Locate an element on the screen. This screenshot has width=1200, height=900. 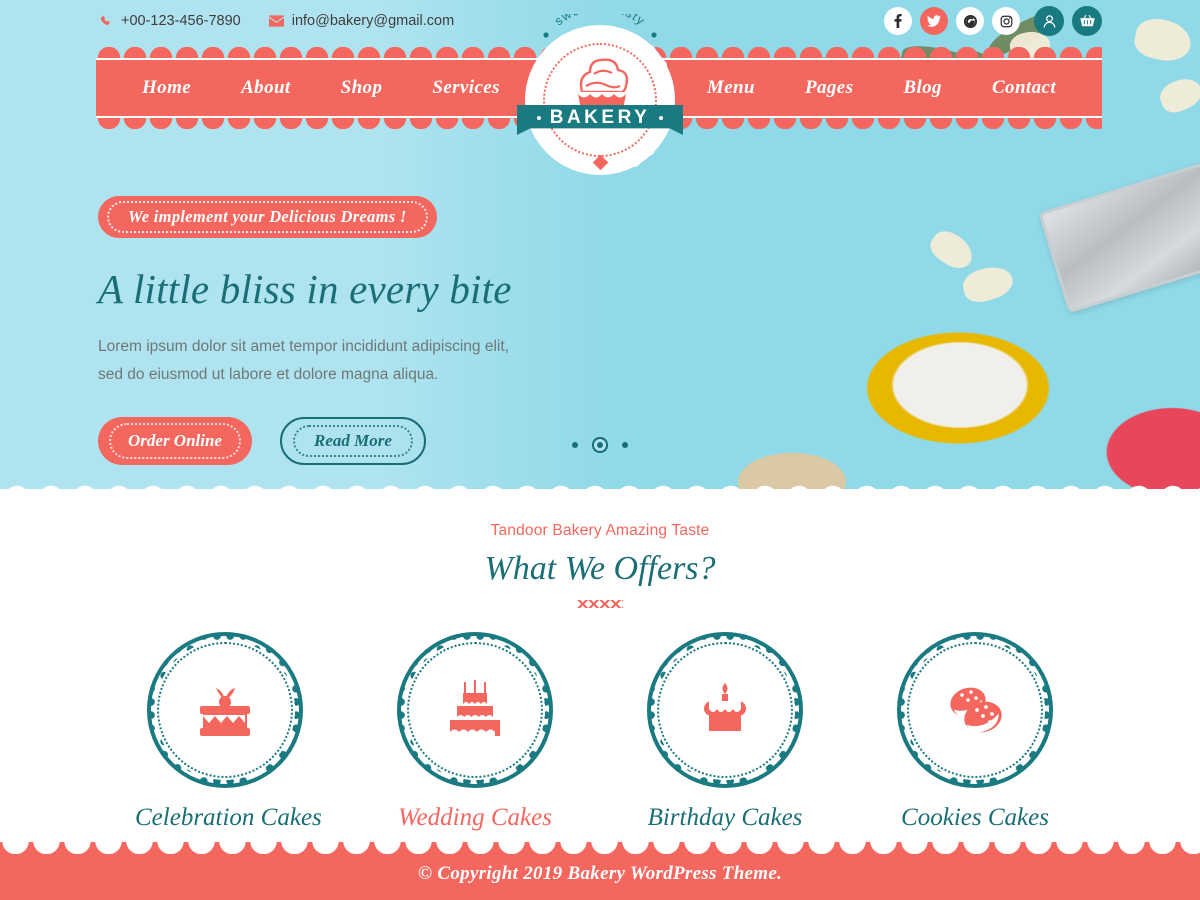
cookies-icon is located at coordinates (975, 710).